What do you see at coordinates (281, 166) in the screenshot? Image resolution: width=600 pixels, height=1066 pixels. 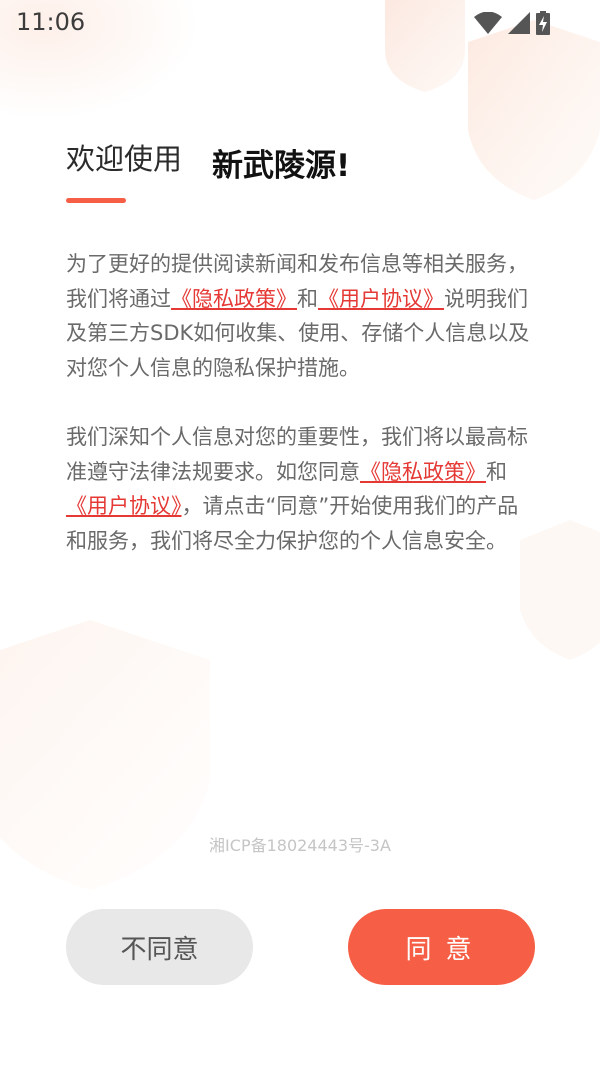 I see `app-name-title: 新武陵源!` at bounding box center [281, 166].